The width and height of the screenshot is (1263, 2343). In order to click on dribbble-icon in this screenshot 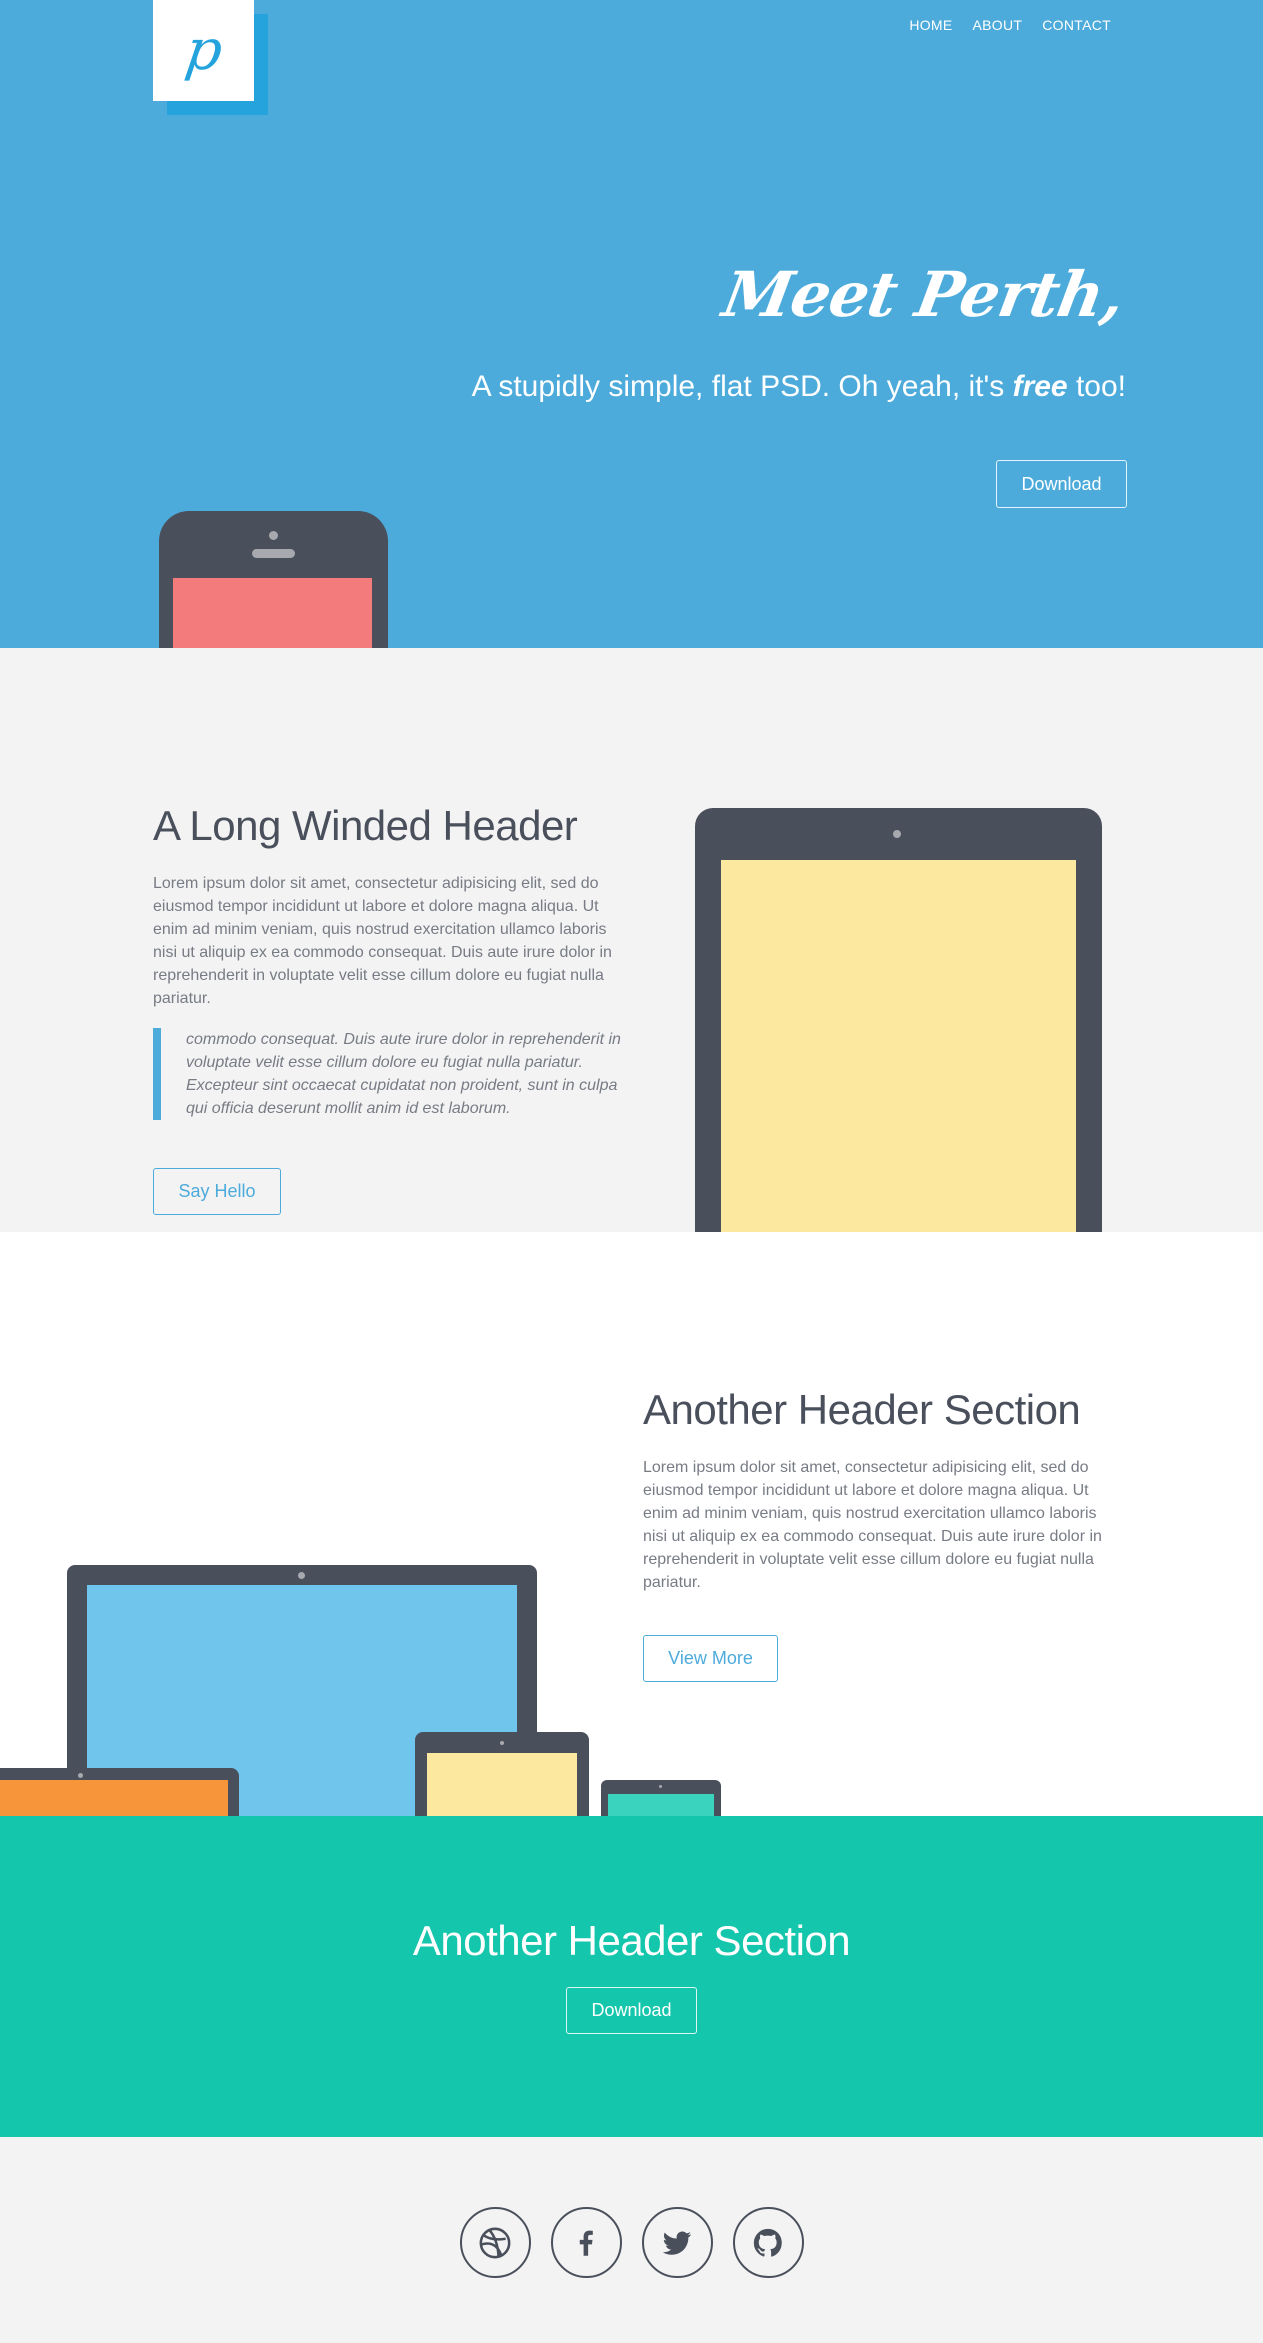, I will do `click(495, 2242)`.